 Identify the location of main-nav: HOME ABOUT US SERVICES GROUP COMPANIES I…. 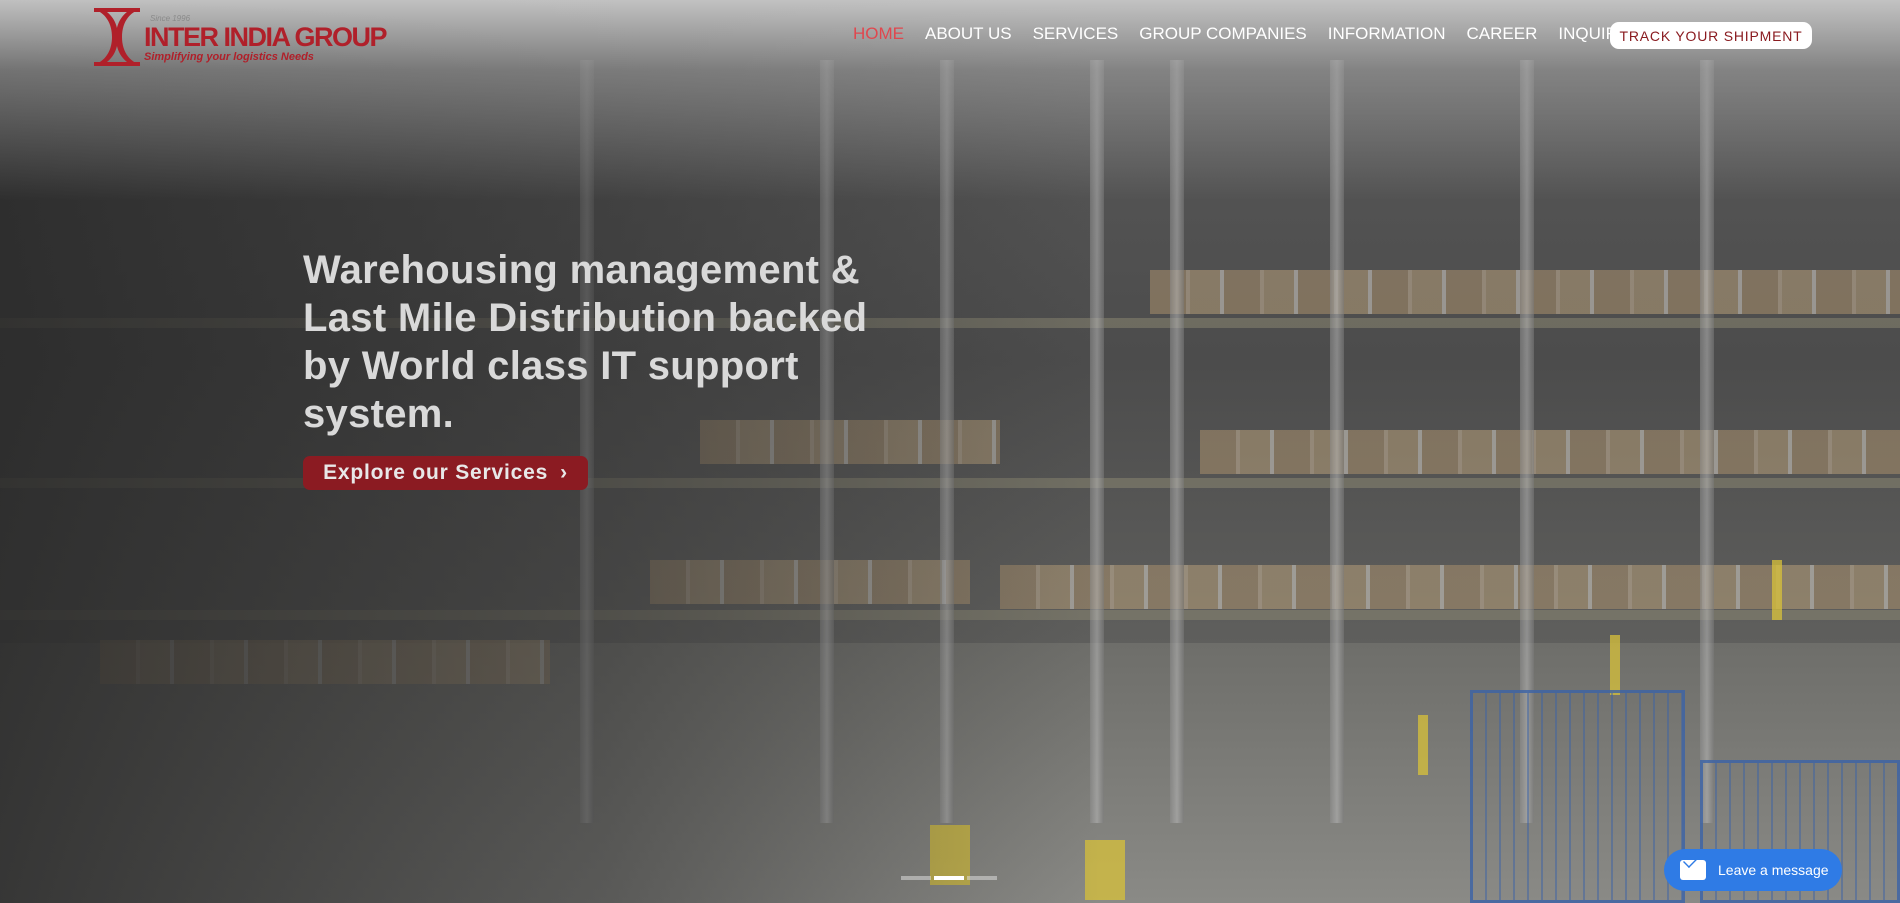
(1251, 34).